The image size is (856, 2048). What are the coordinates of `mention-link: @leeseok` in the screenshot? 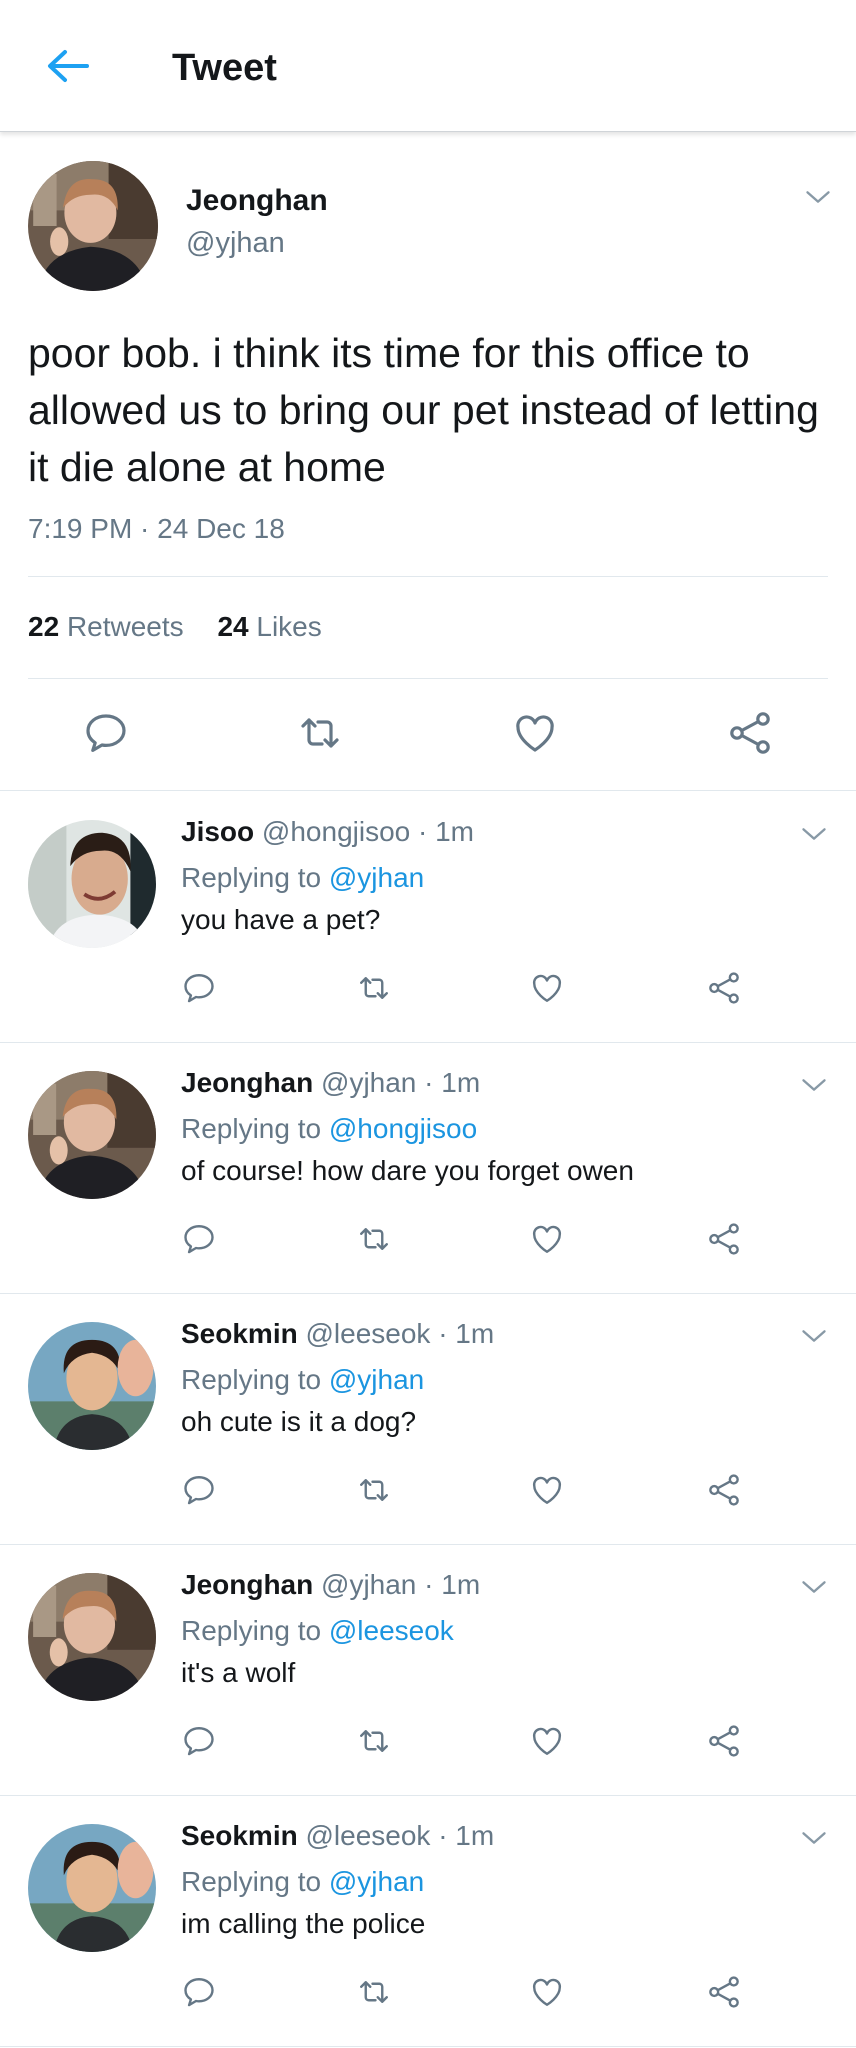 It's located at (391, 1630).